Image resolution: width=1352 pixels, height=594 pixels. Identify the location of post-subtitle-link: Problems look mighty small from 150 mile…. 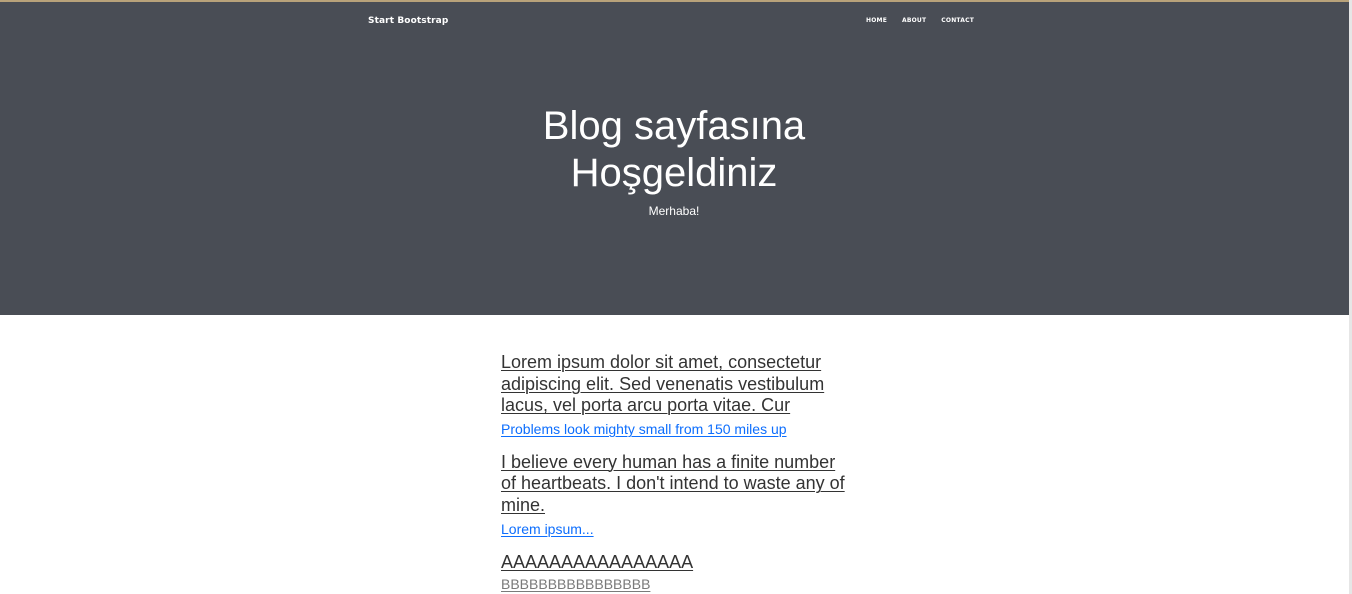
(677, 429).